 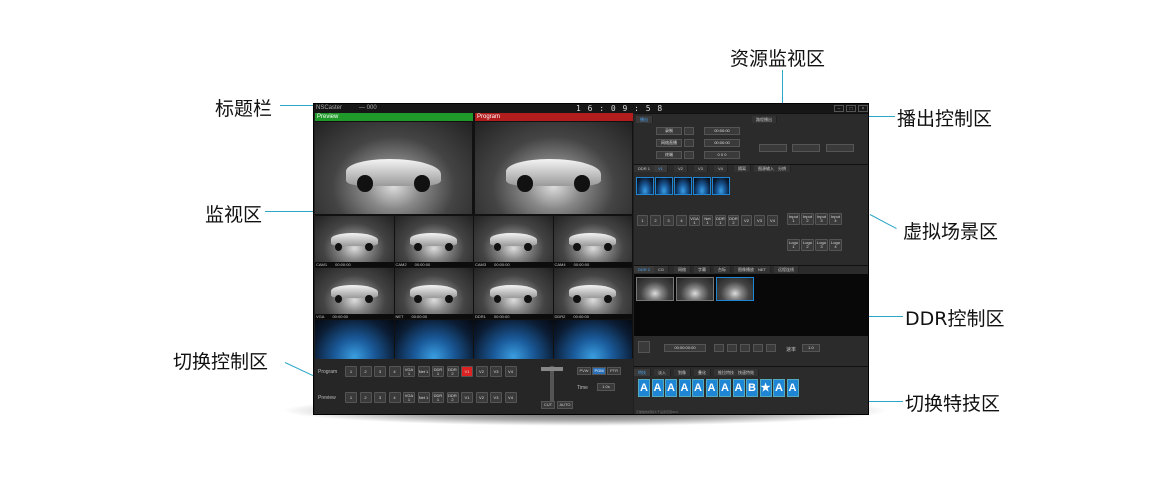 I want to click on program-source-button: VGA 1, so click(x=409, y=371).